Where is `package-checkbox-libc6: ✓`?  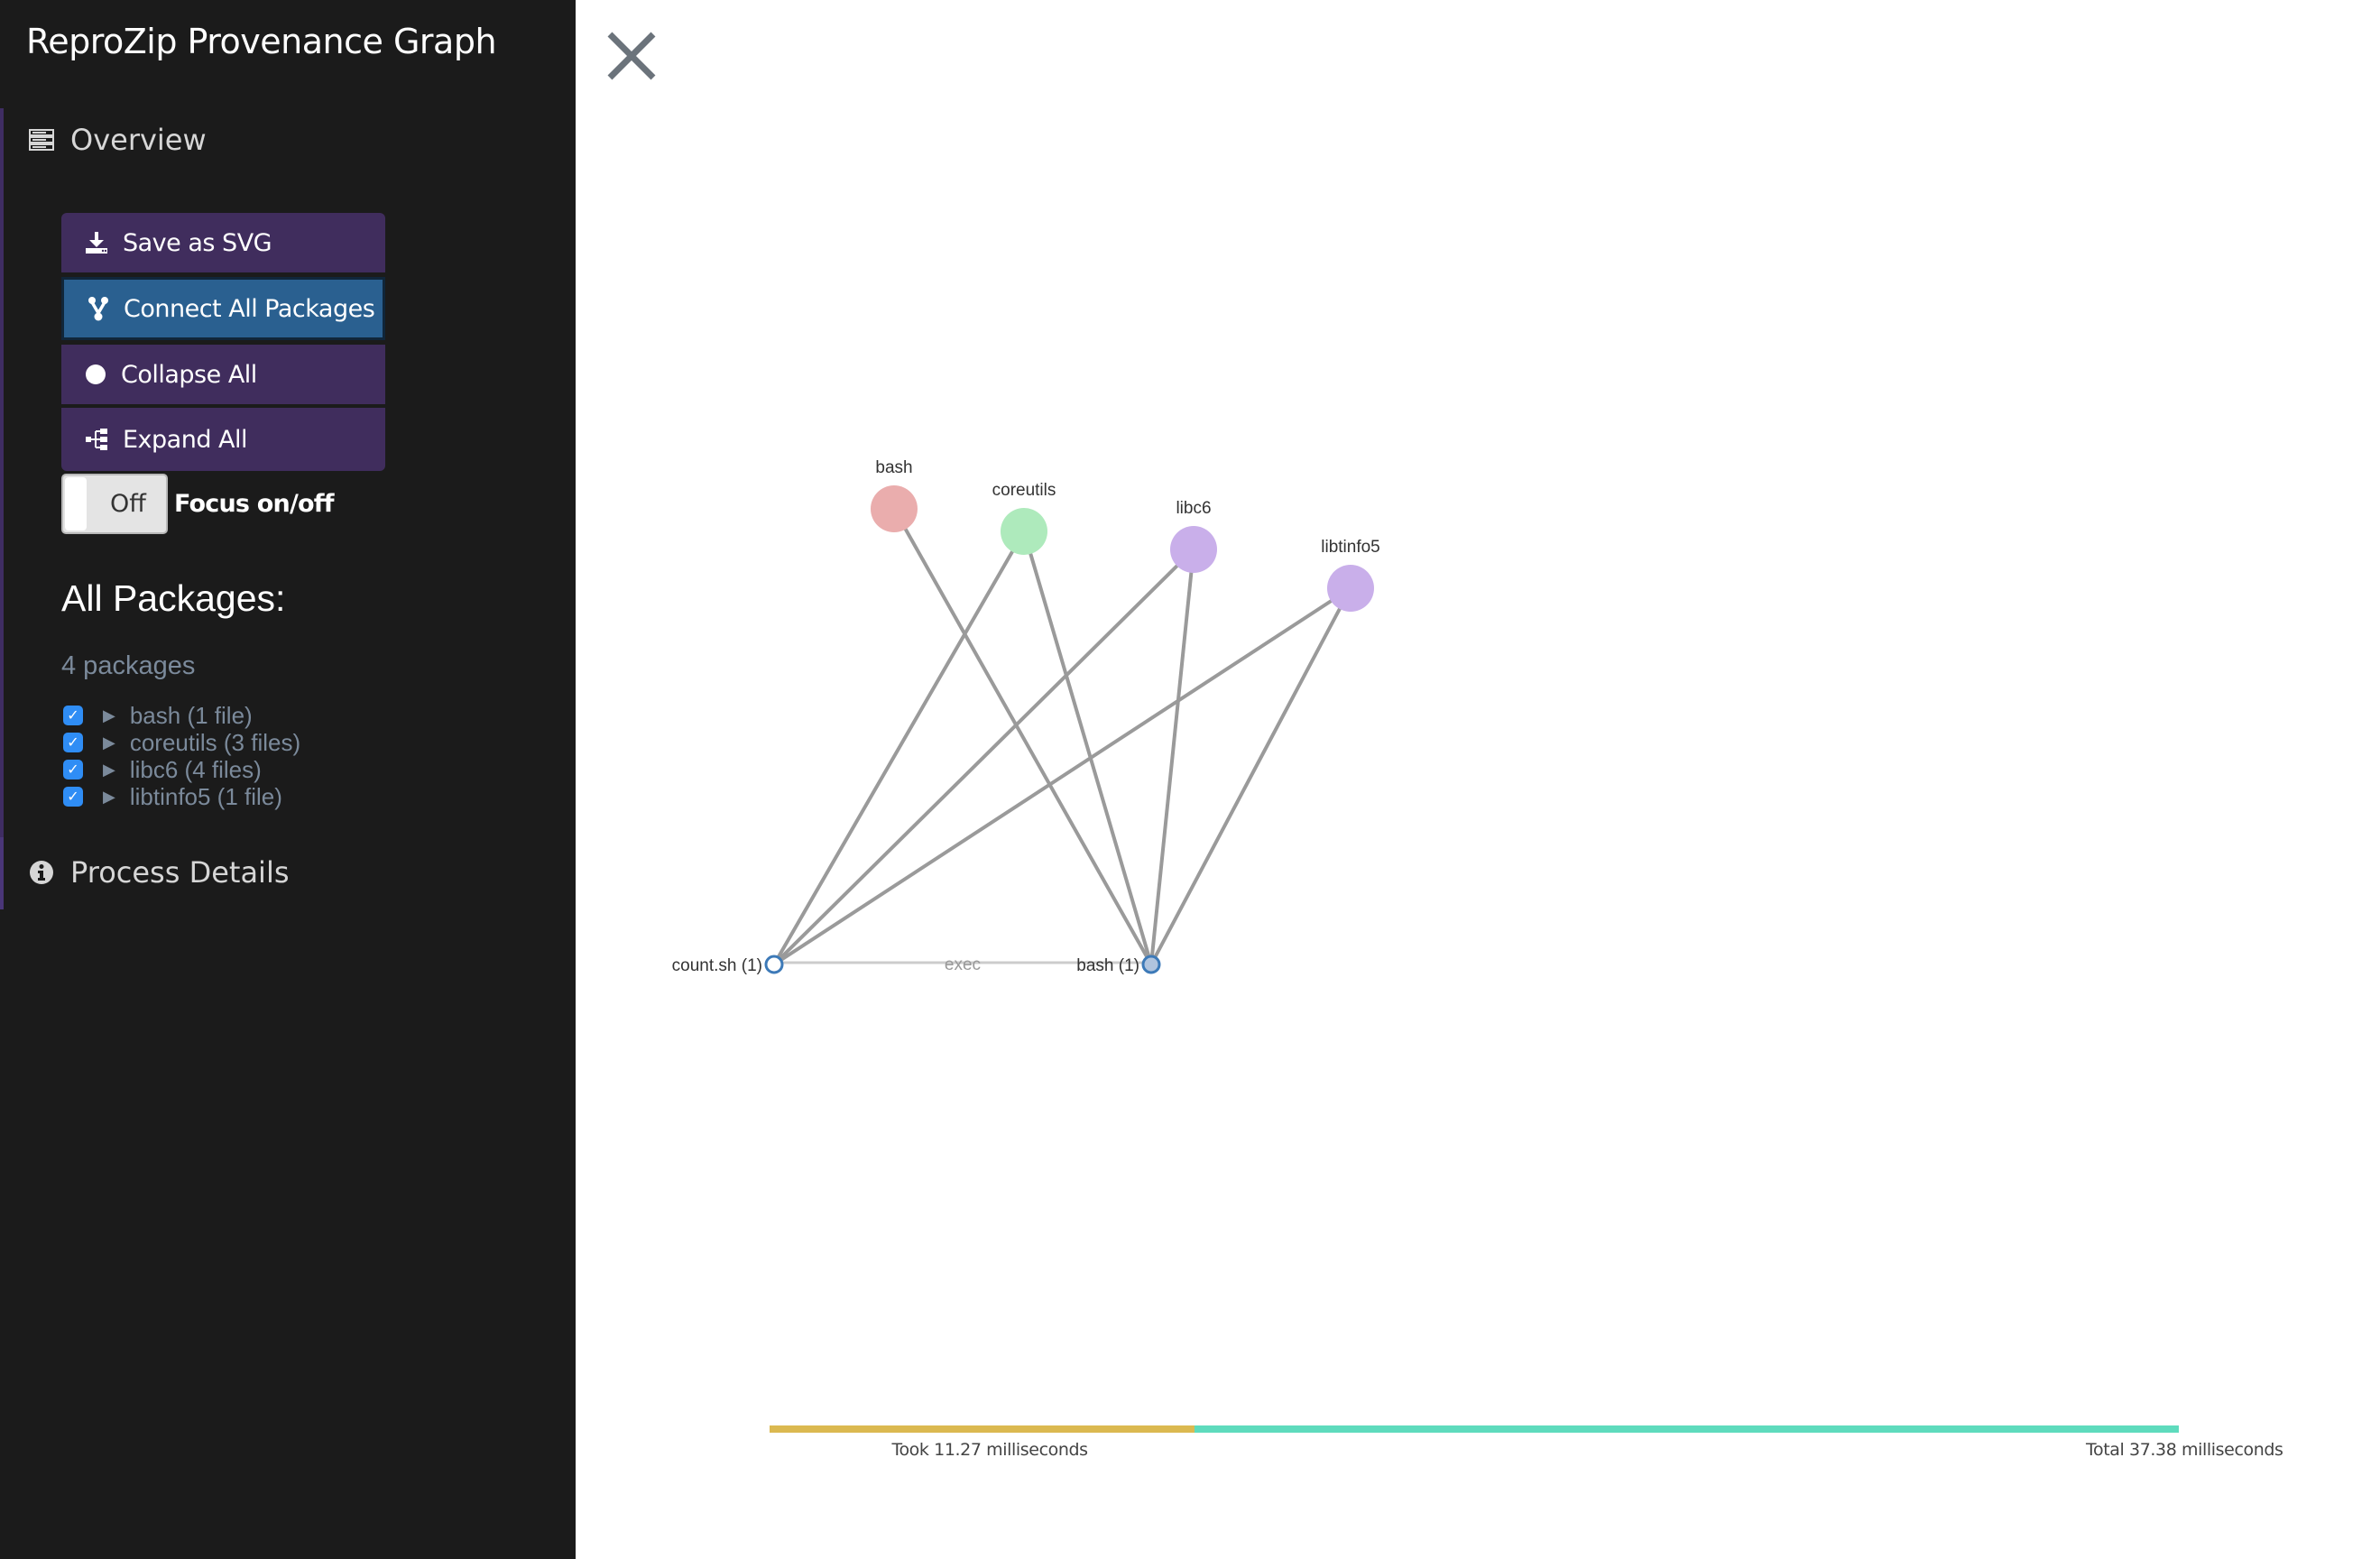 package-checkbox-libc6: ✓ is located at coordinates (73, 770).